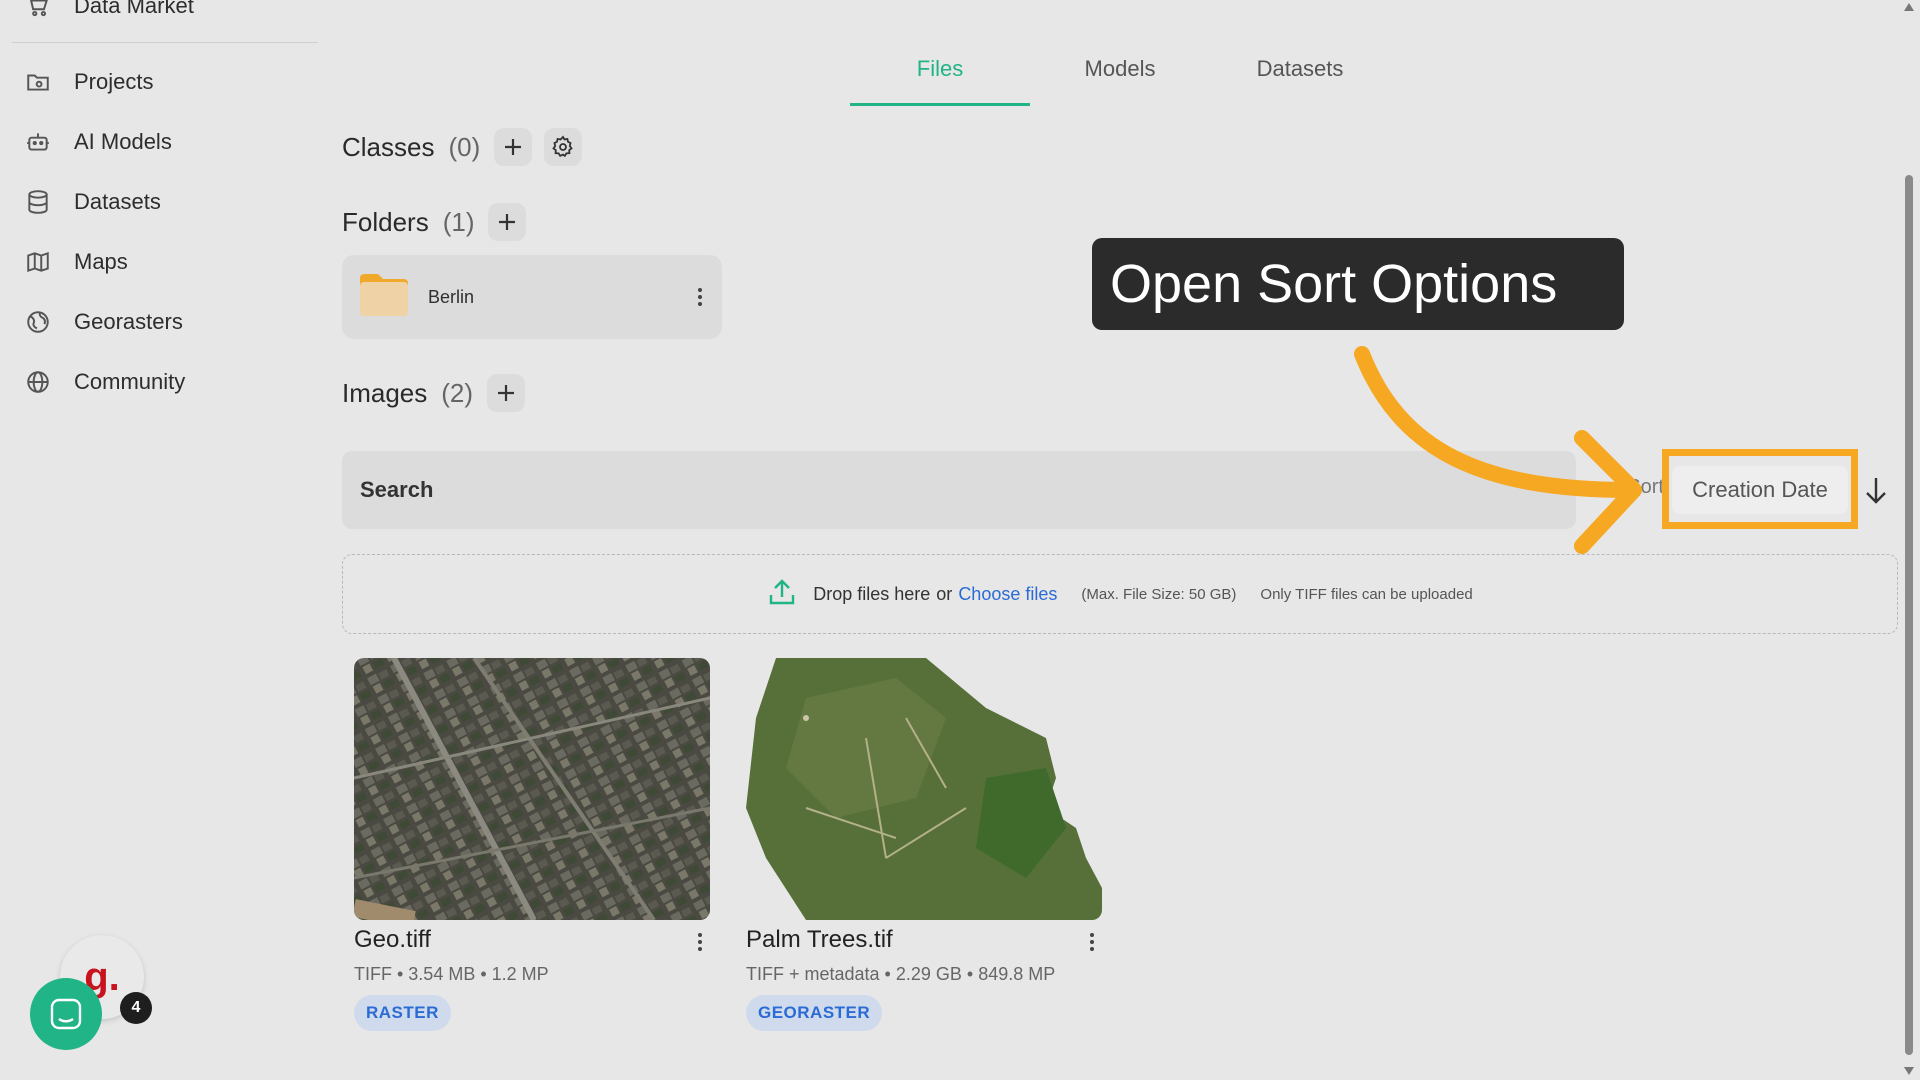 The width and height of the screenshot is (1920, 1080). Describe the element at coordinates (458, 221) in the screenshot. I see `folders-count: (1)` at that location.